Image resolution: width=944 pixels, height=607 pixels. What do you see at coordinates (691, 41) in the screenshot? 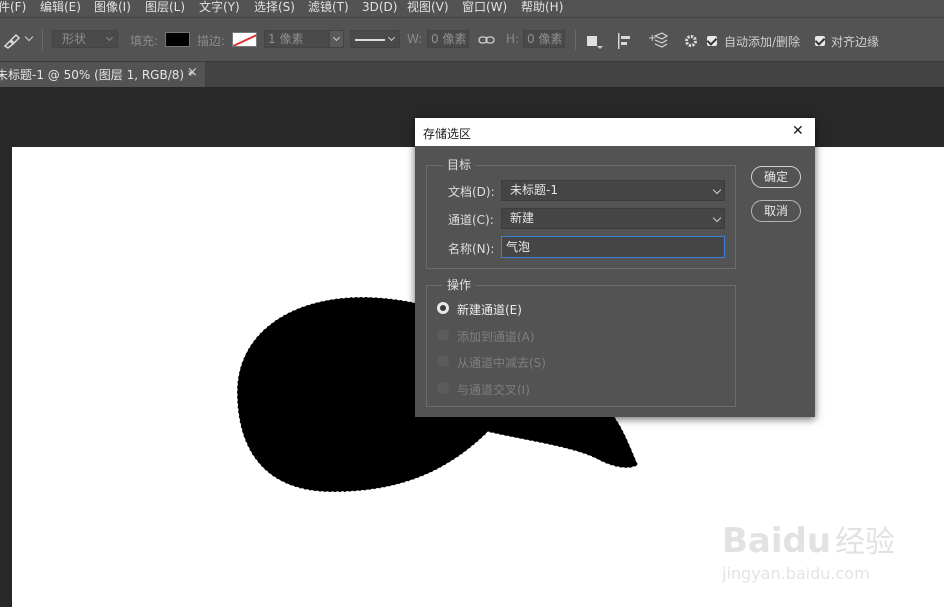
I see `gear-icon` at bounding box center [691, 41].